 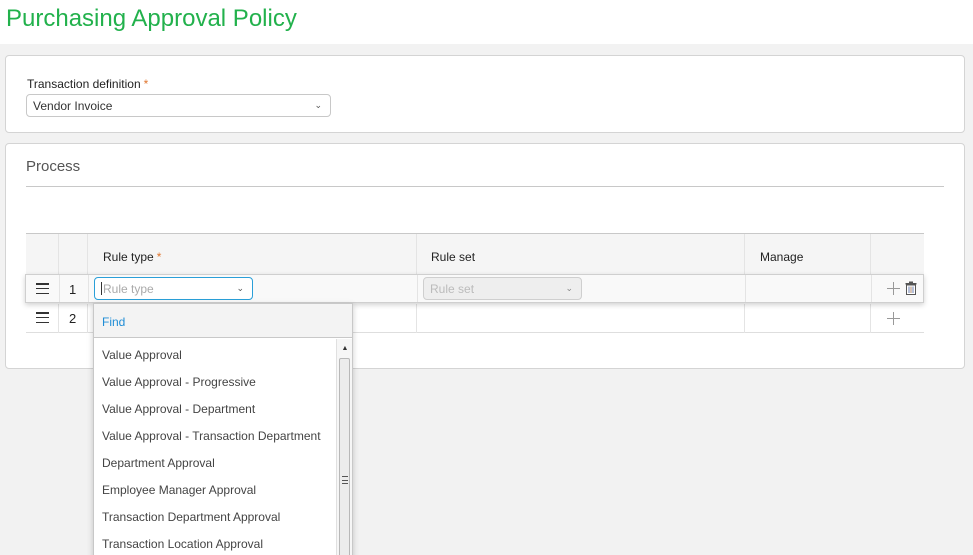 What do you see at coordinates (178, 105) in the screenshot?
I see `transaction-definition-select: Vendor Invoice ⌄` at bounding box center [178, 105].